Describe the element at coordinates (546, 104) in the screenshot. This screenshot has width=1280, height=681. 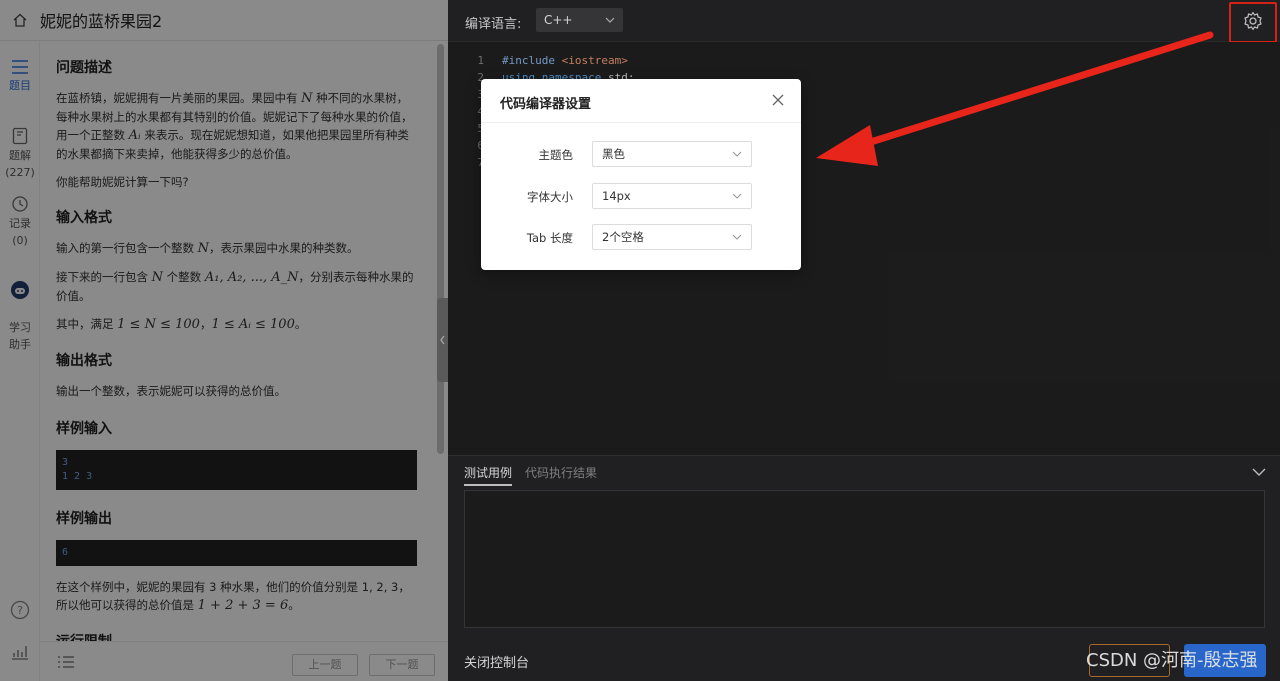
I see `dialog-title: 代码编译器设置` at that location.